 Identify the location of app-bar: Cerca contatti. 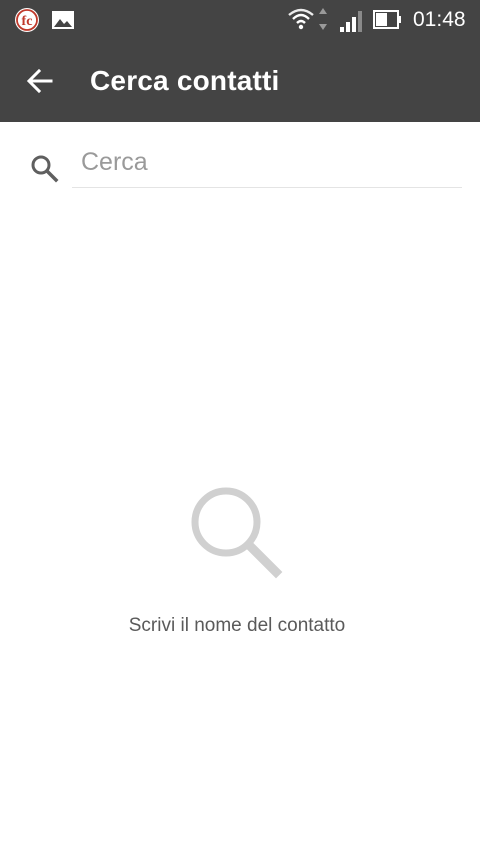
(240, 81).